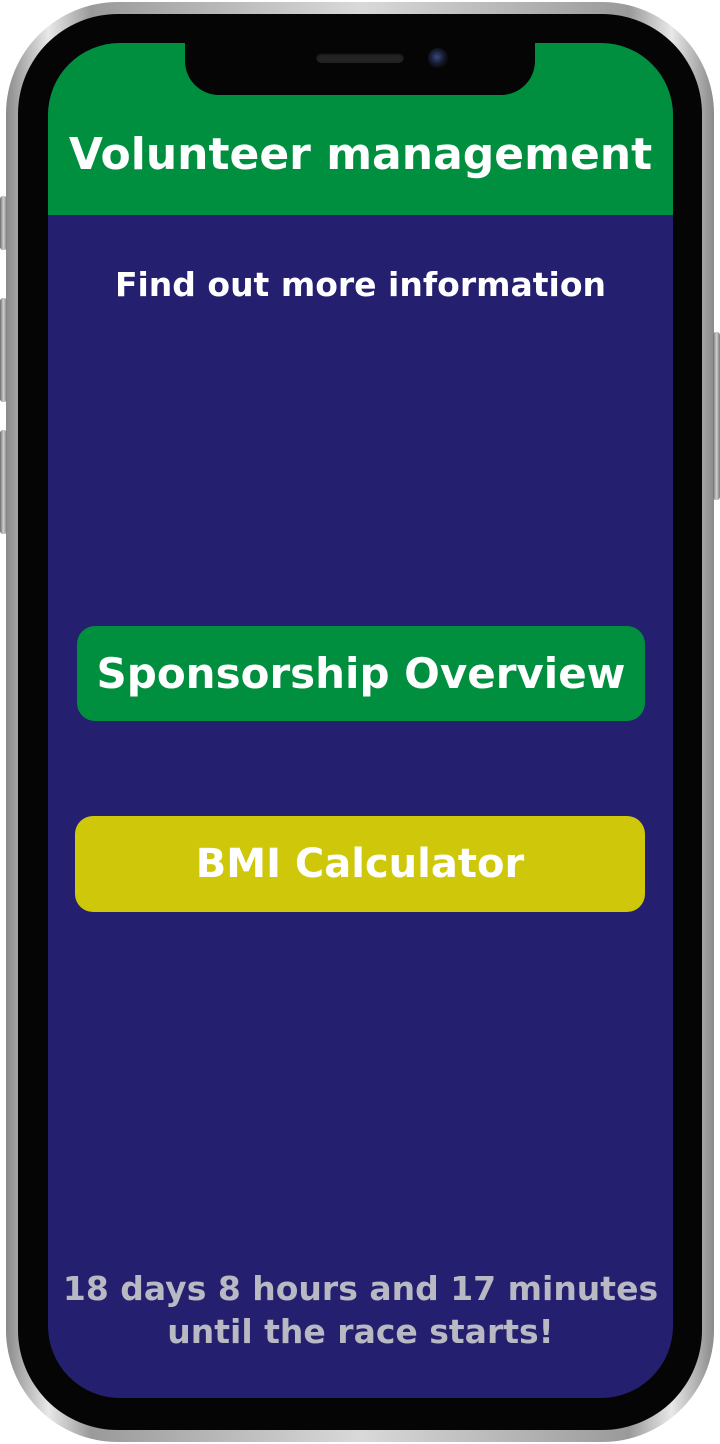 The height and width of the screenshot is (1444, 720). I want to click on volume-up-button, so click(3, 350).